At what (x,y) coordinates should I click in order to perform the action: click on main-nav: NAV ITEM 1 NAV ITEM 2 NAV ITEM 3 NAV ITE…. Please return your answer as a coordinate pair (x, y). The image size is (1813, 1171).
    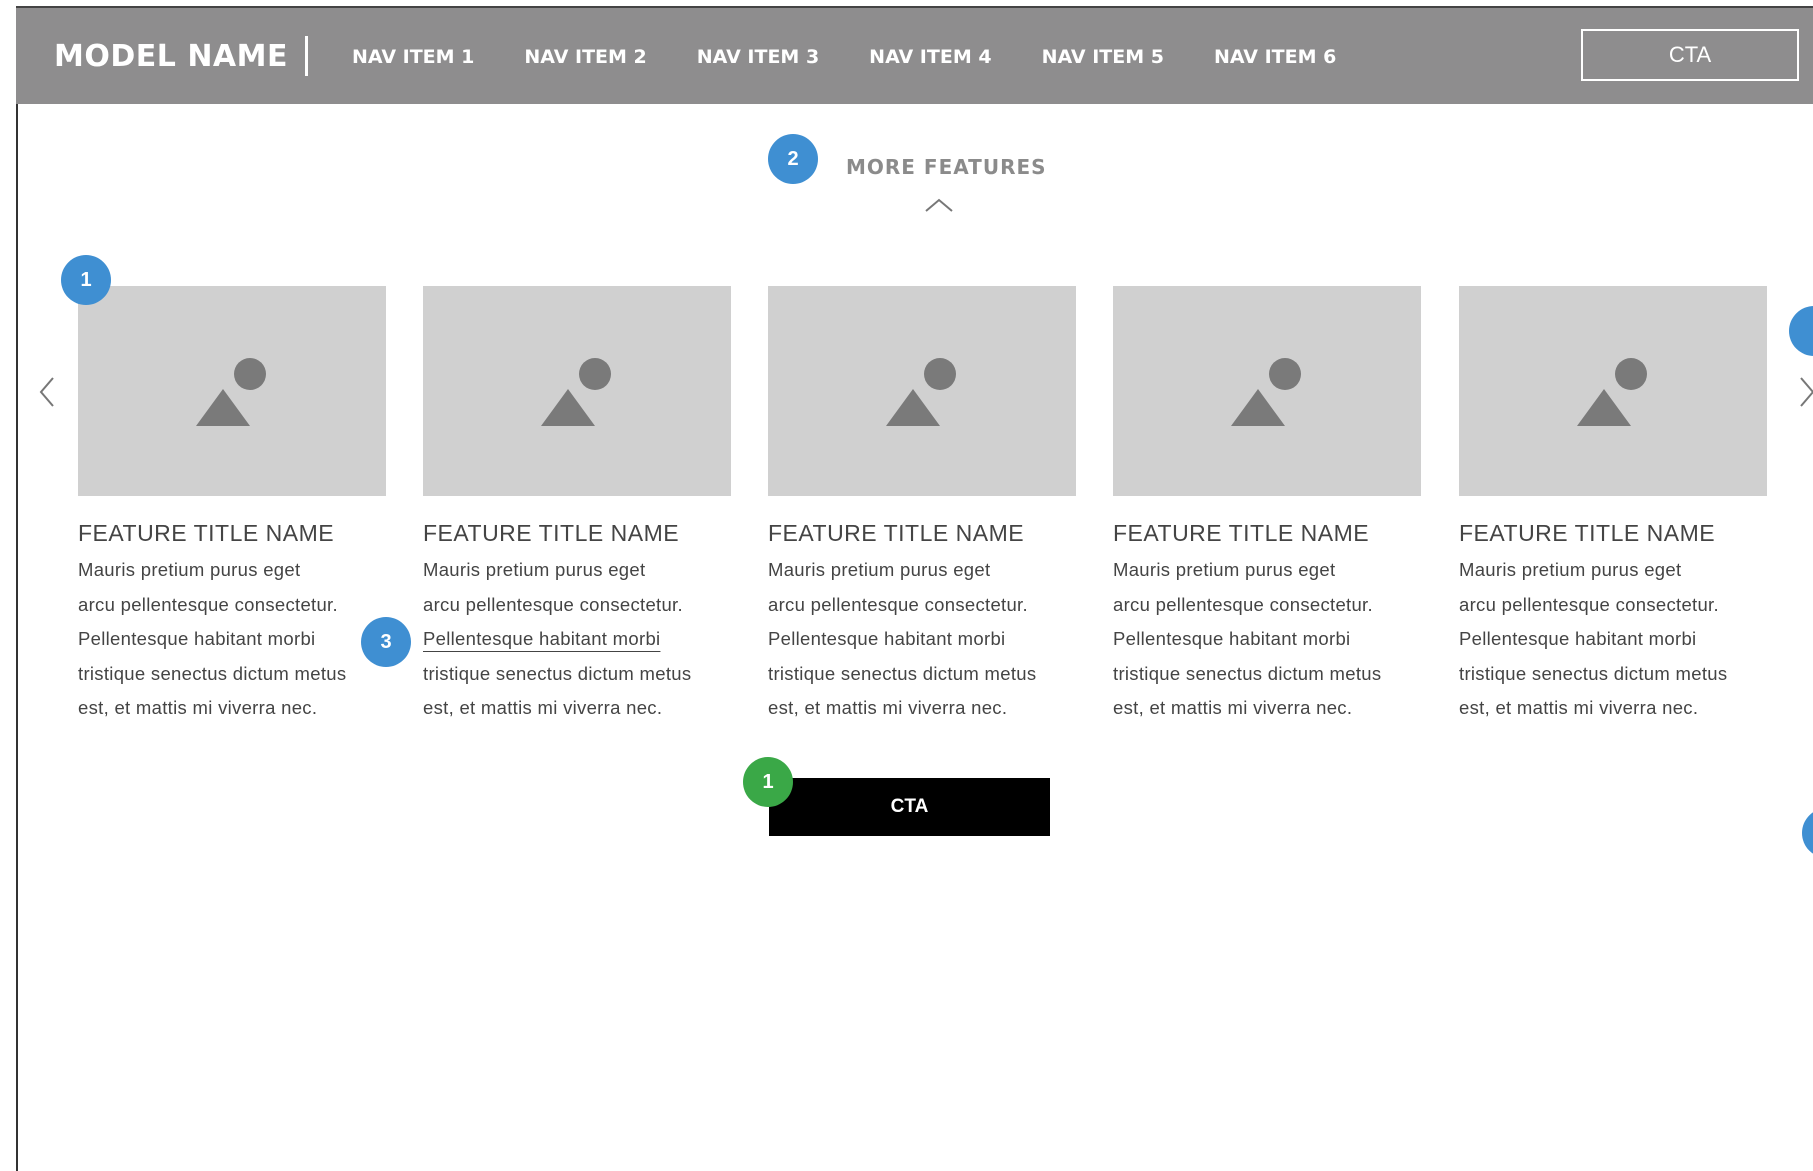
    Looking at the image, I should click on (869, 57).